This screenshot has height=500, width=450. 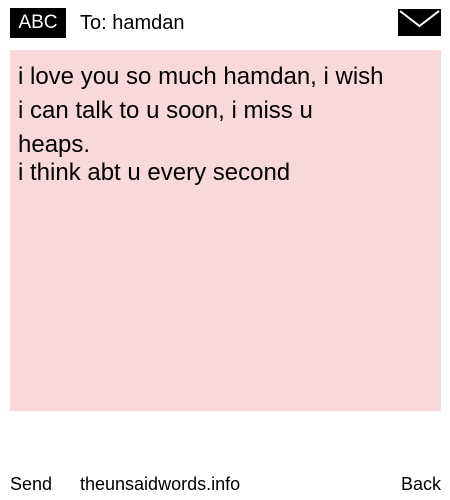 What do you see at coordinates (31, 484) in the screenshot?
I see `send-button: Send` at bounding box center [31, 484].